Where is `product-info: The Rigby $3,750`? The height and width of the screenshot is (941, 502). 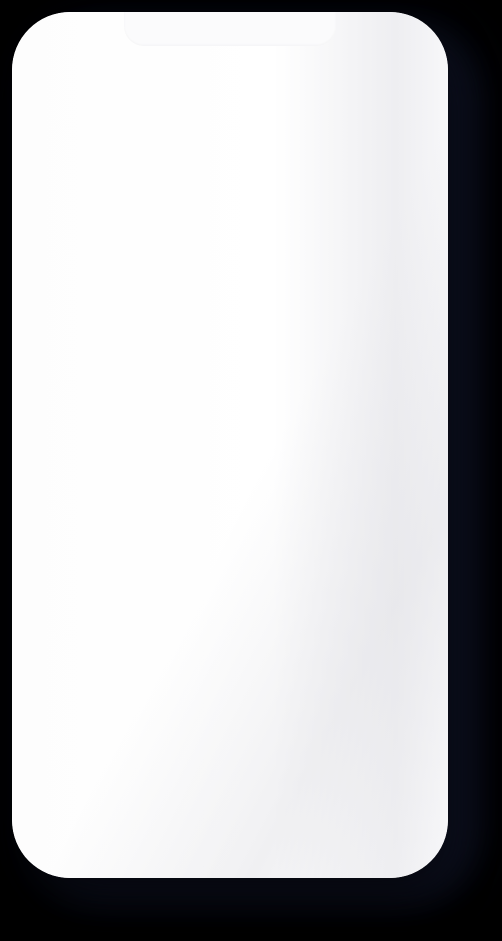
product-info: The Rigby $3,750 is located at coordinates (216, 800).